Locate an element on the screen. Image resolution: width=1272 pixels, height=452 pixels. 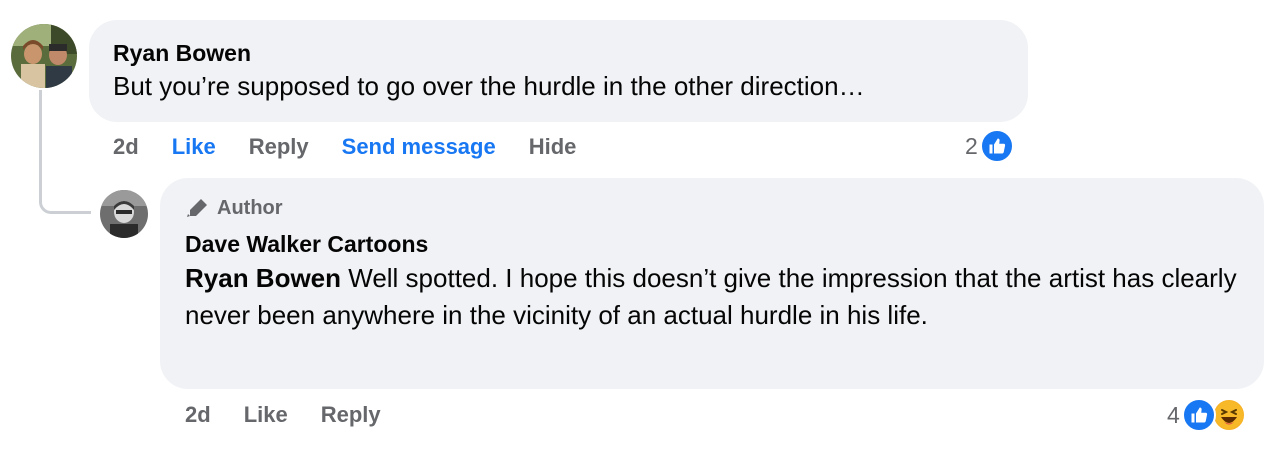
haha-icon is located at coordinates (1228, 415).